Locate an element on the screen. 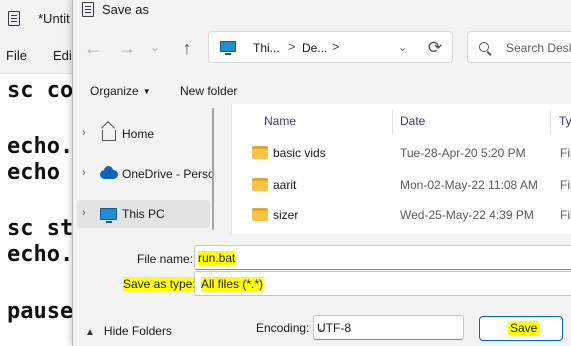  file-row: aarit Mon-02-May-22 11:08 AM File is located at coordinates (401, 185).